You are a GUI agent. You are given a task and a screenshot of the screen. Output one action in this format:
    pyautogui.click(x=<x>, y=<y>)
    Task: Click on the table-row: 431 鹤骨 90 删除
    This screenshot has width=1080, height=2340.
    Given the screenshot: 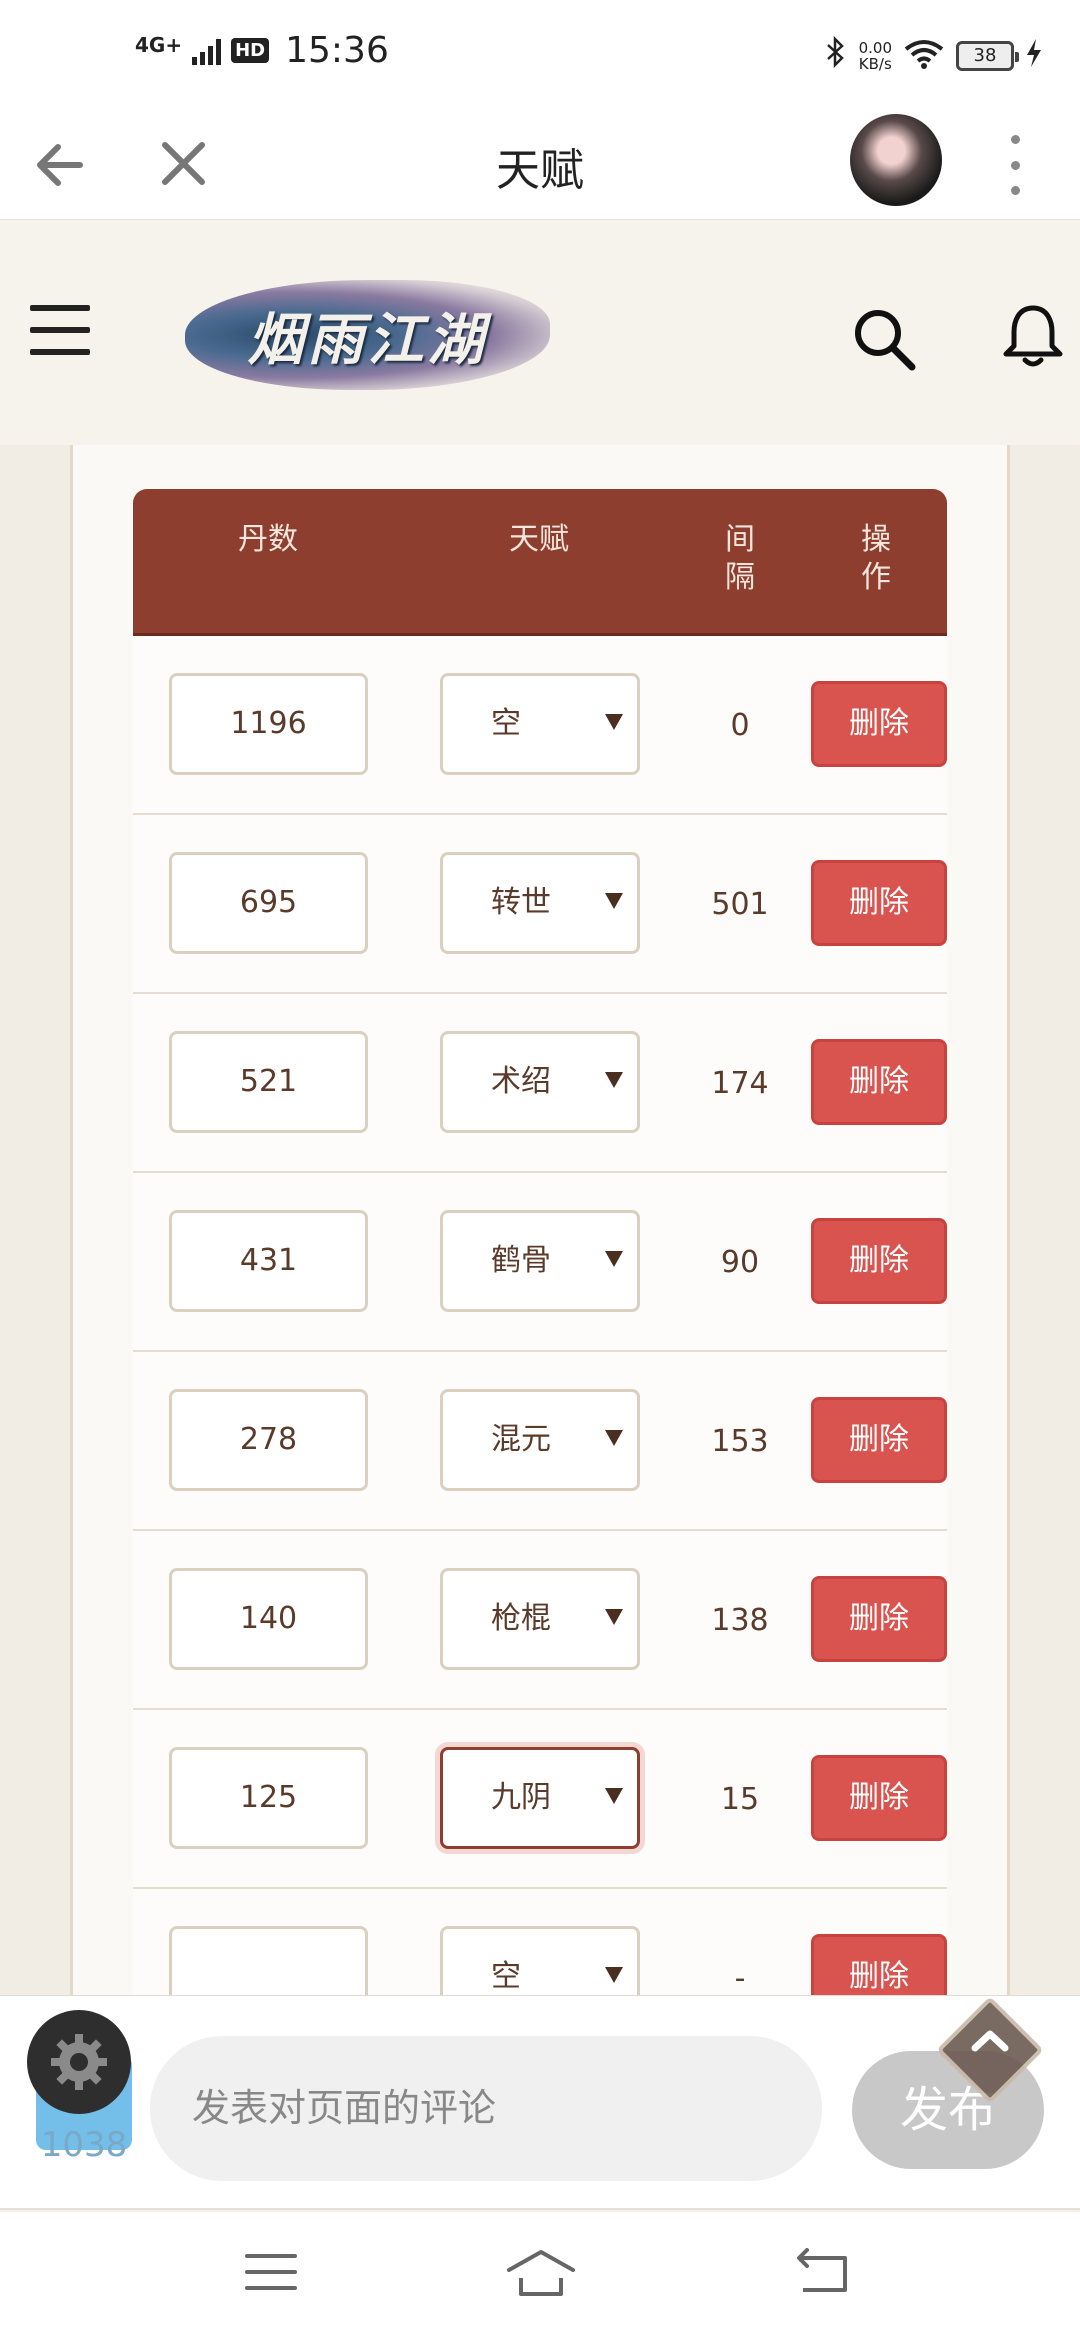 What is the action you would take?
    pyautogui.click(x=540, y=1262)
    